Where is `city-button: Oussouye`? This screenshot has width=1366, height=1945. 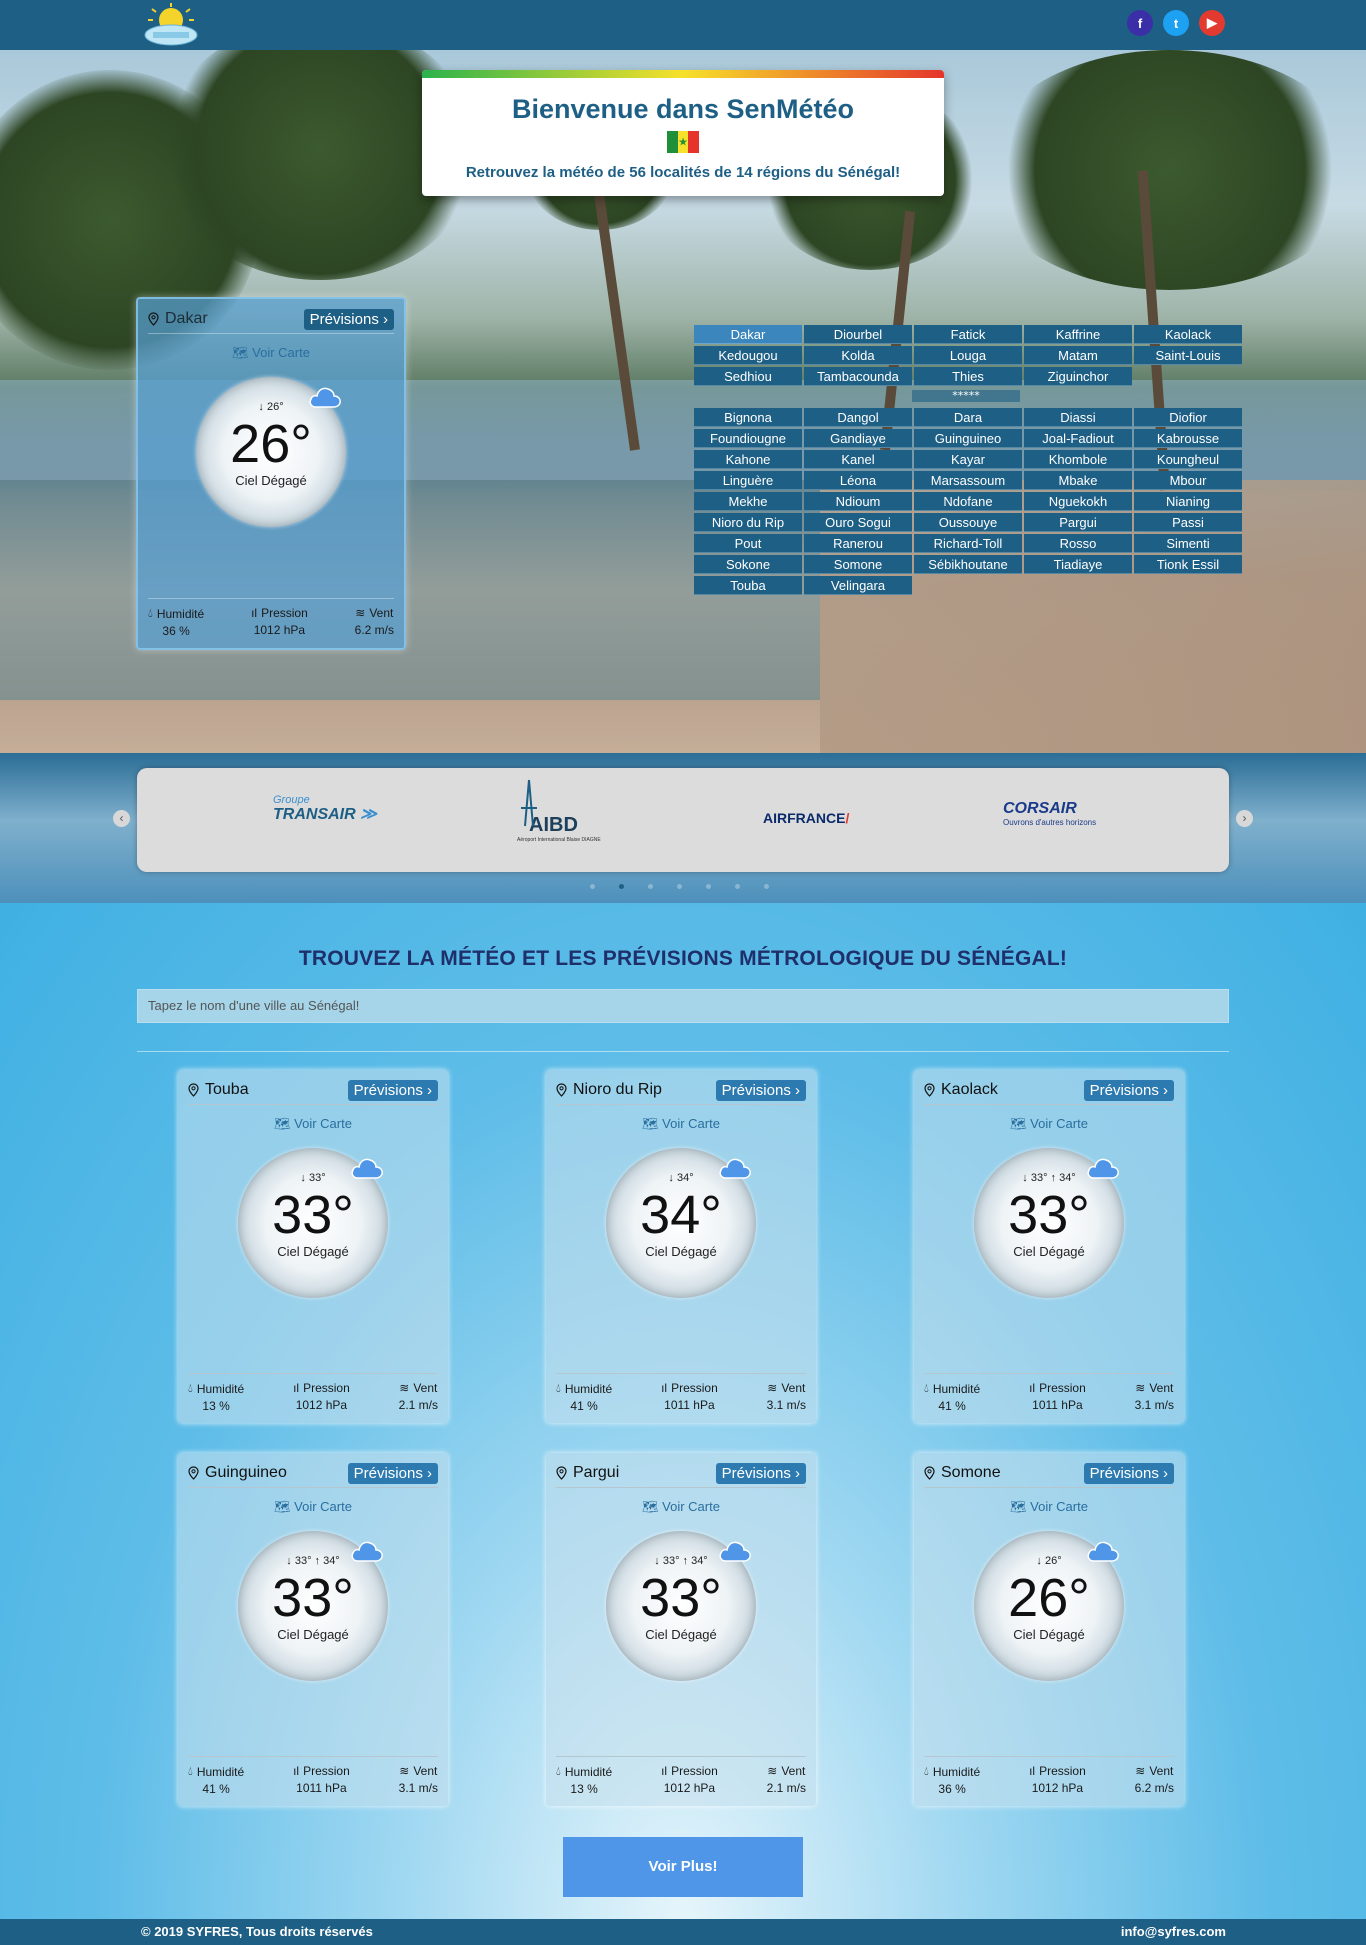 city-button: Oussouye is located at coordinates (968, 522).